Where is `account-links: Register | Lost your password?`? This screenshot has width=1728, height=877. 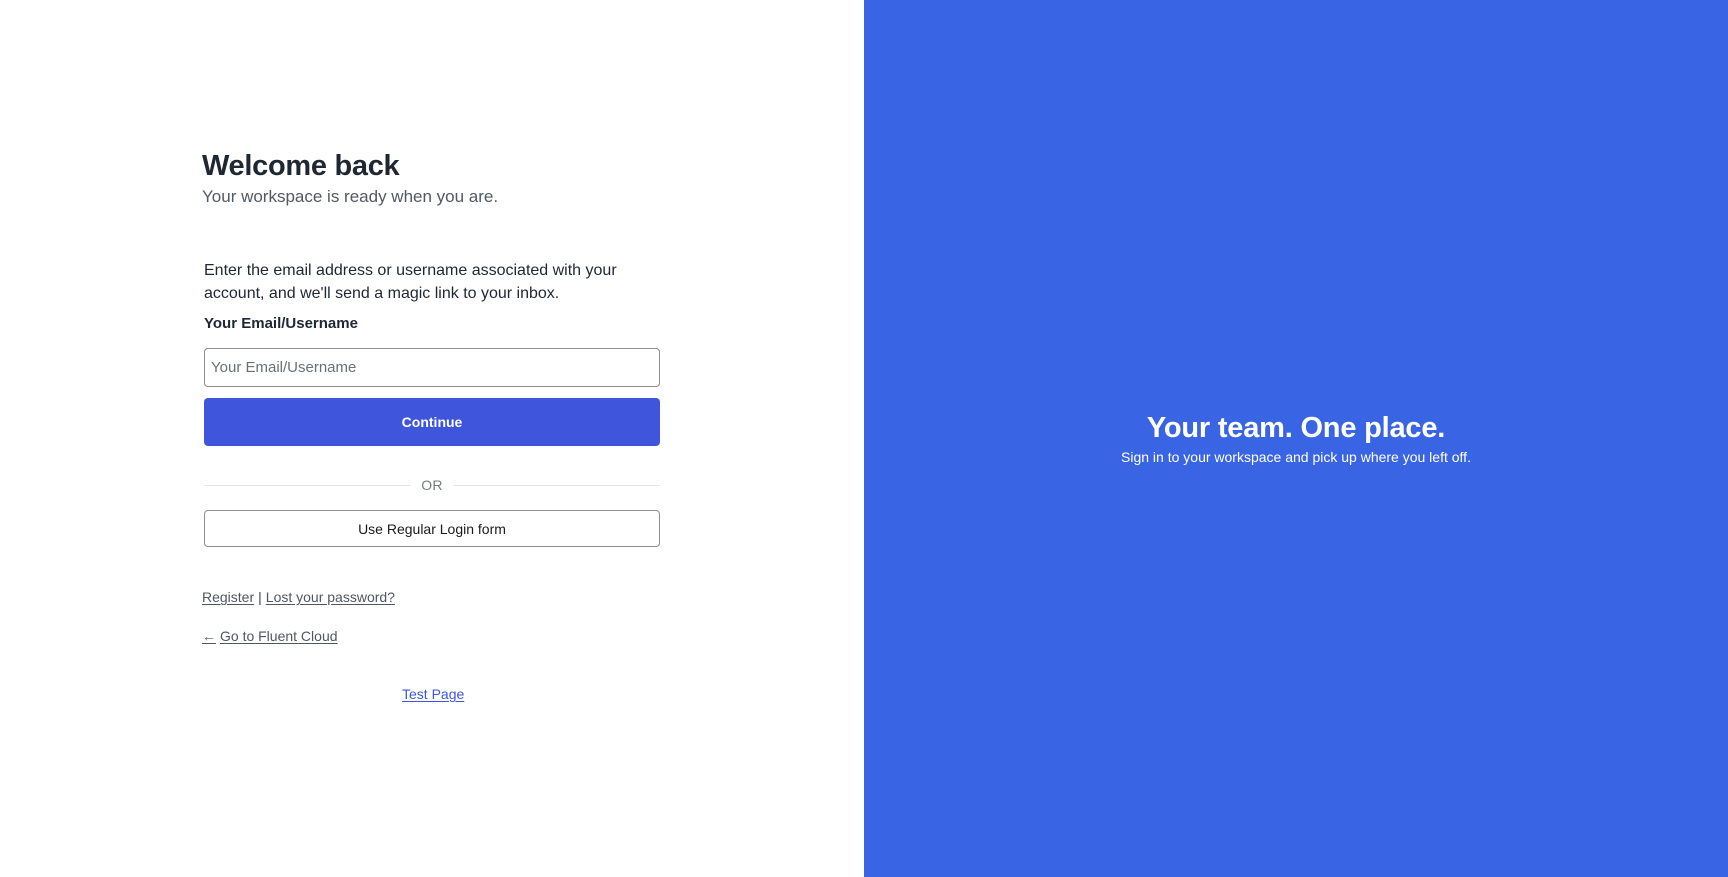
account-links: Register | Lost your password? is located at coordinates (298, 597).